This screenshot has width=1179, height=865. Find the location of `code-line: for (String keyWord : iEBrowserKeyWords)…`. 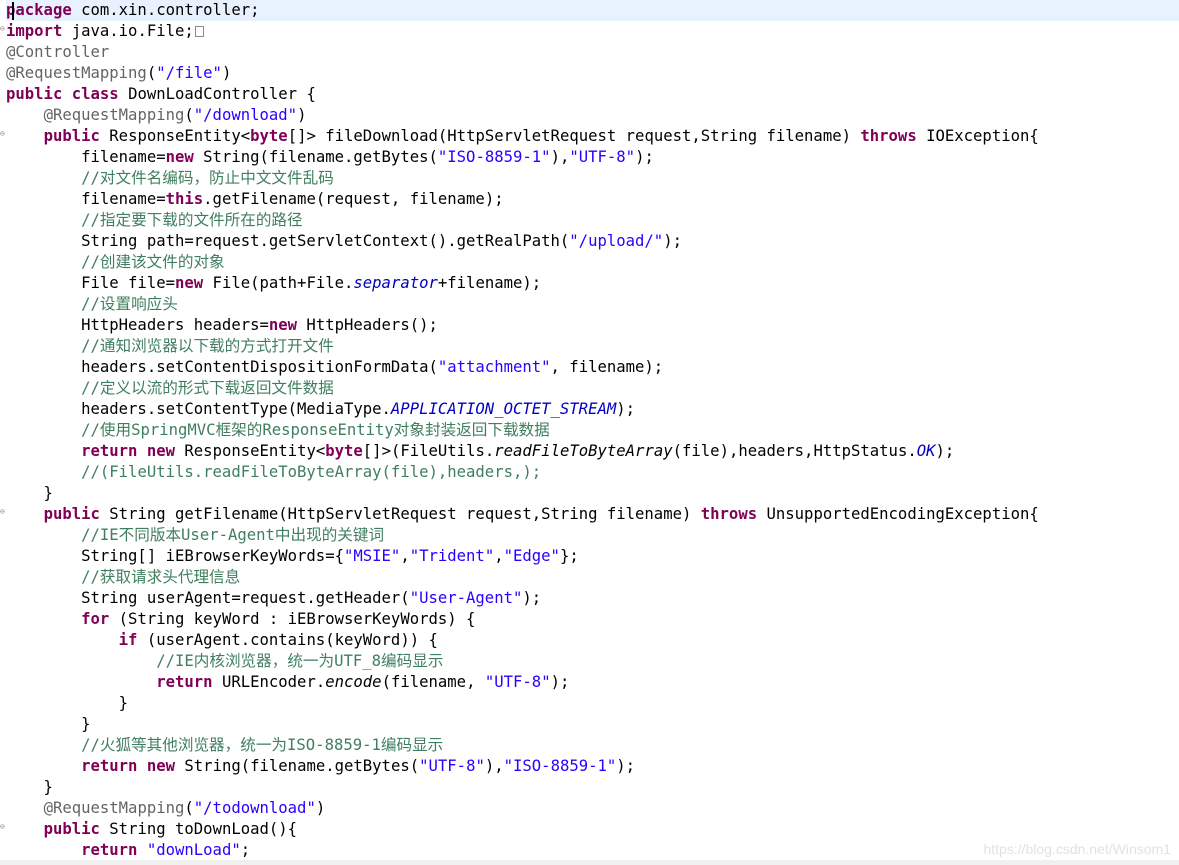

code-line: for (String keyWord : iEBrowserKeyWords)… is located at coordinates (240, 619).